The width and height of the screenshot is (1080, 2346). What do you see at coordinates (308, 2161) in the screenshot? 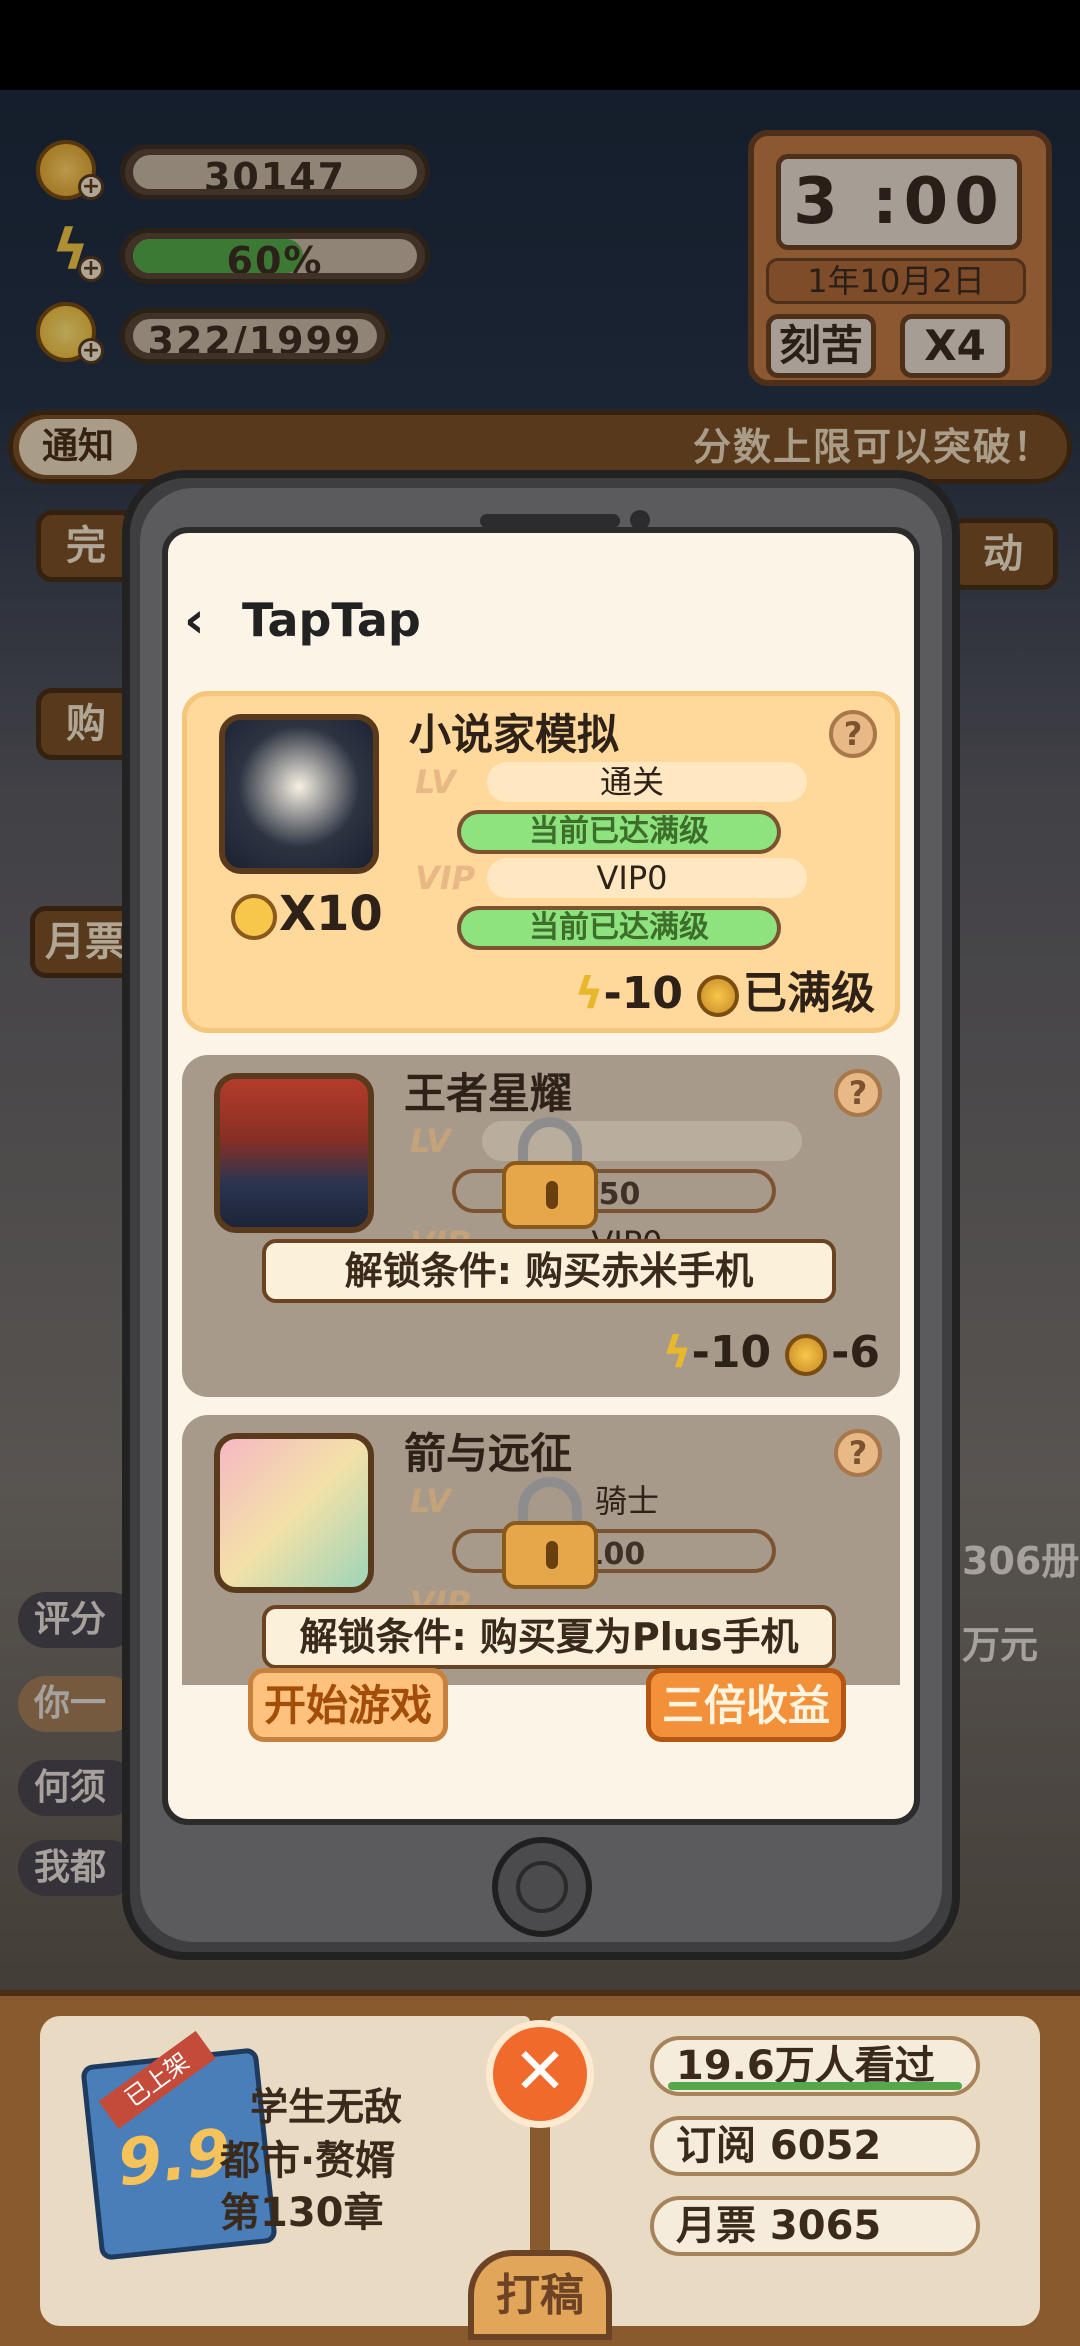
I see `book-genre: 都市·赘婿` at bounding box center [308, 2161].